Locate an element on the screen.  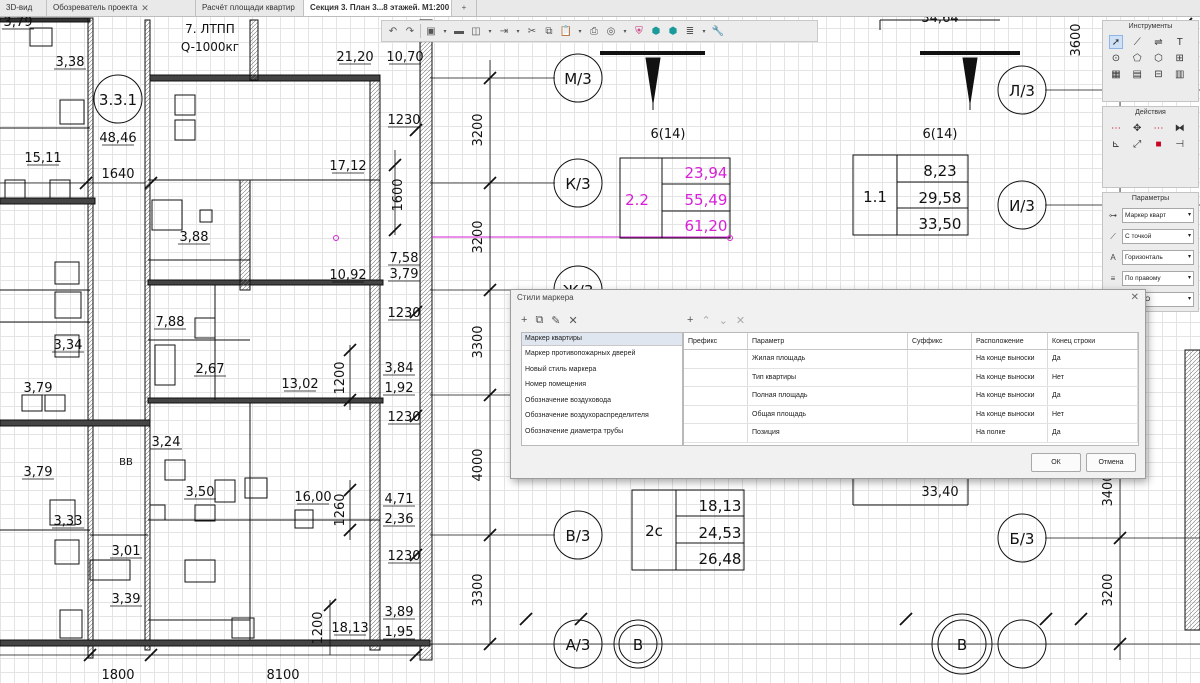
wrench-icon: 🔧 is located at coordinates (718, 31).